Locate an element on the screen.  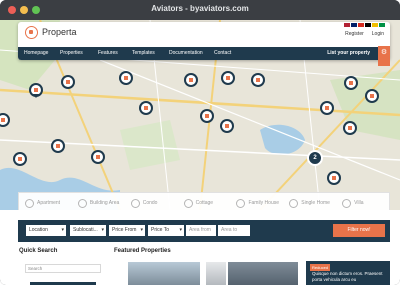
sublocation-select: Sublocati... ▾ is located at coordinates (88, 230).